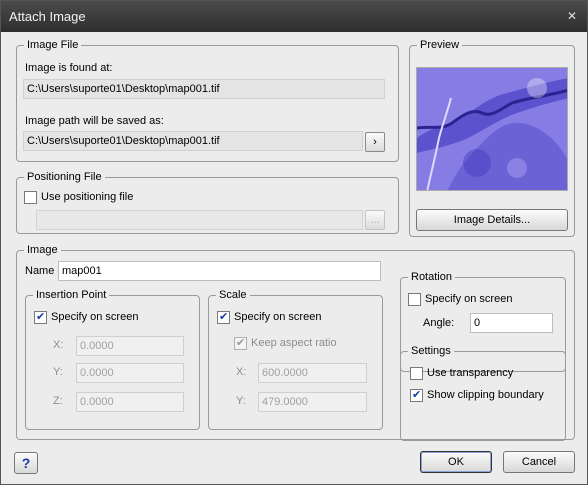 The width and height of the screenshot is (588, 485). What do you see at coordinates (26, 463) in the screenshot?
I see `help-button: ?` at bounding box center [26, 463].